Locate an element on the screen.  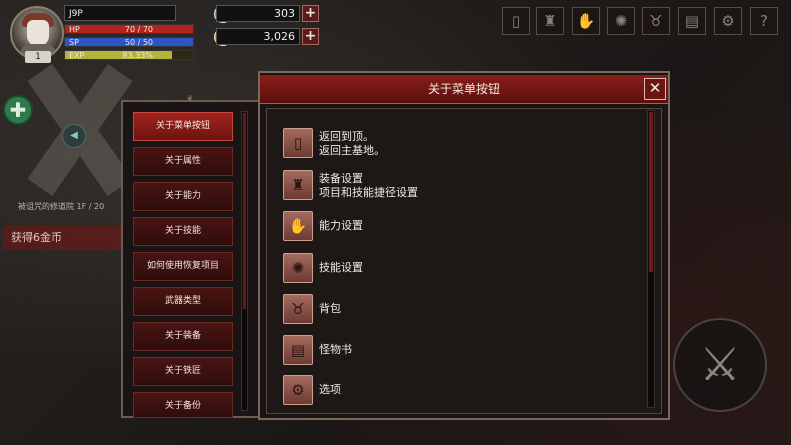
bag-icon: ♉ is located at coordinates (298, 309).